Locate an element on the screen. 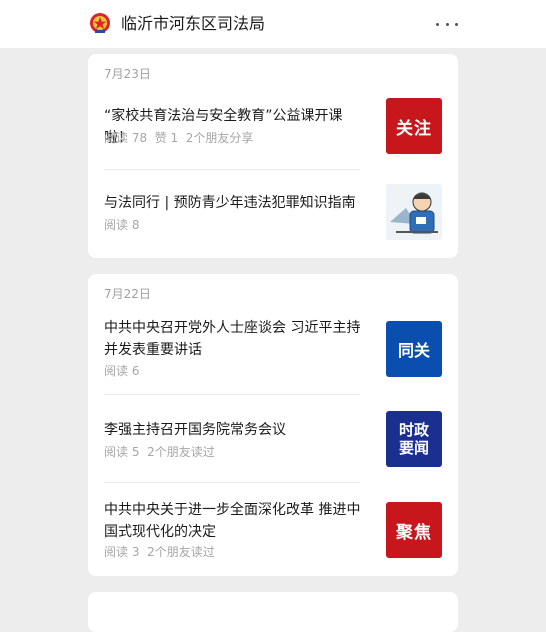  article-item: 李强主持召开国务院常务会议 阅读 5 2个朋友读过 时政 要闻 is located at coordinates (273, 442).